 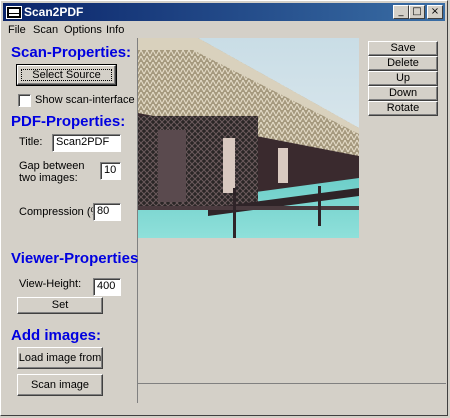 What do you see at coordinates (403, 93) in the screenshot?
I see `down-button: Down` at bounding box center [403, 93].